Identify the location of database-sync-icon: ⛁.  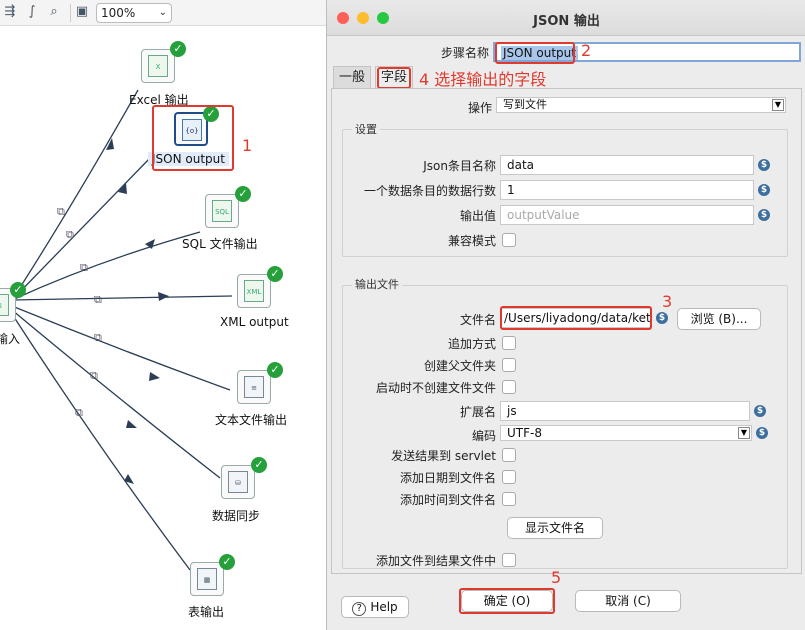
(238, 482).